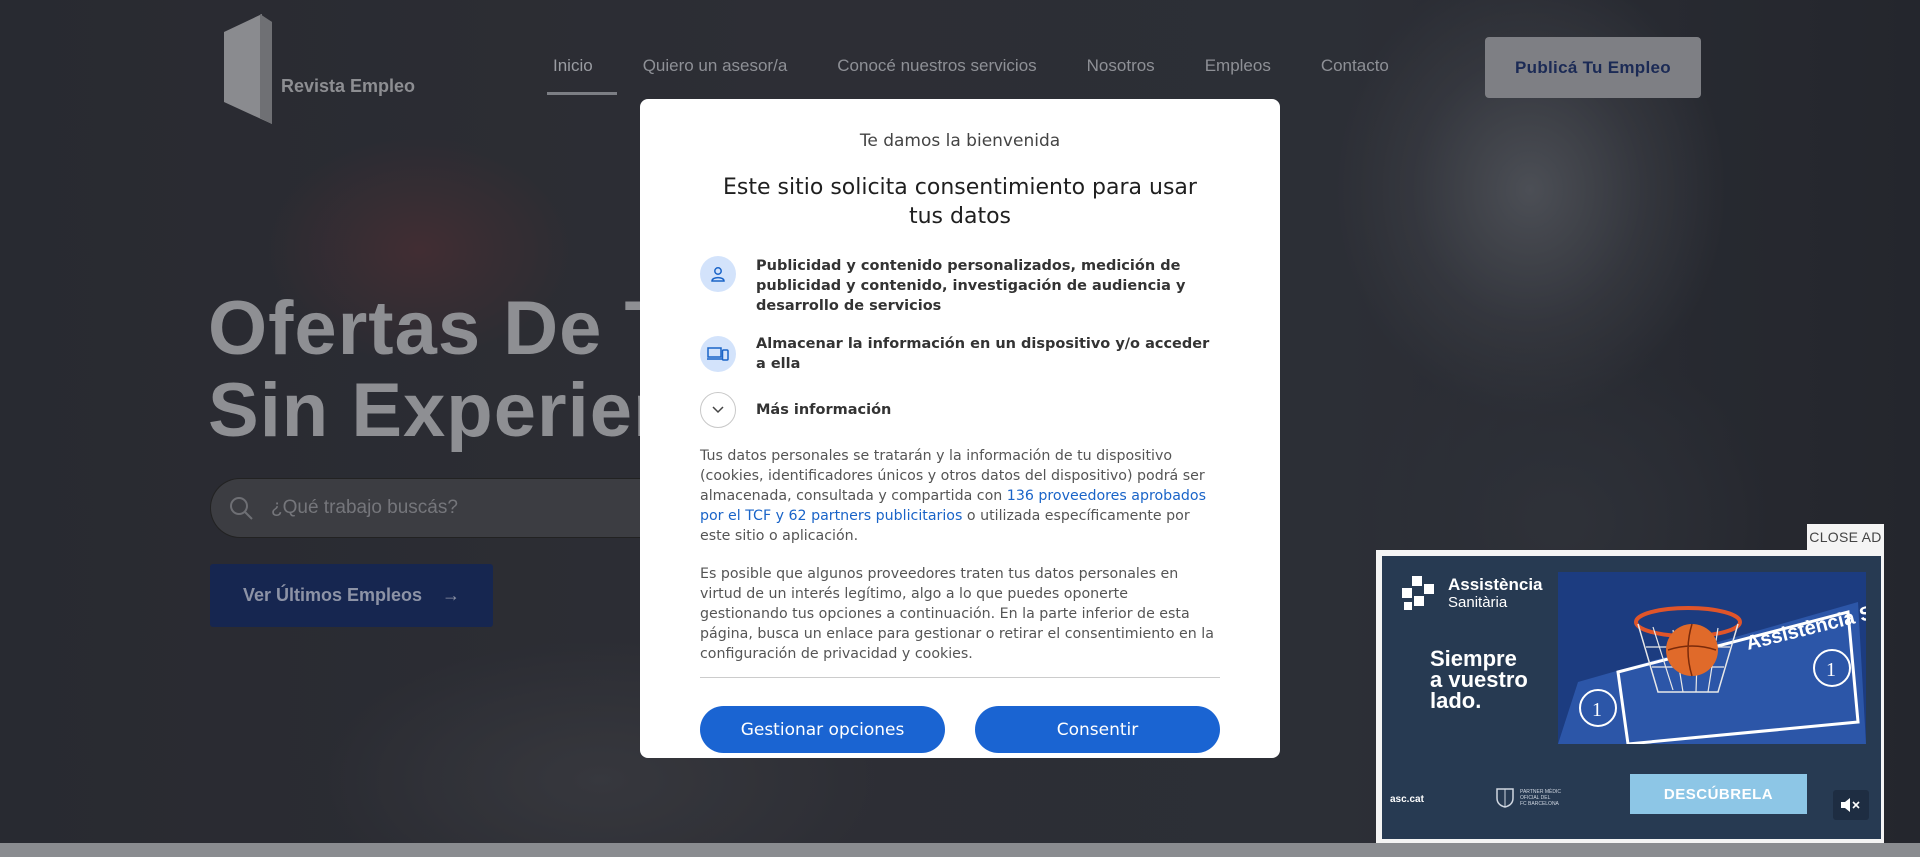  What do you see at coordinates (332, 595) in the screenshot?
I see `latest-jobs-label: Ver Últimos Empleos` at bounding box center [332, 595].